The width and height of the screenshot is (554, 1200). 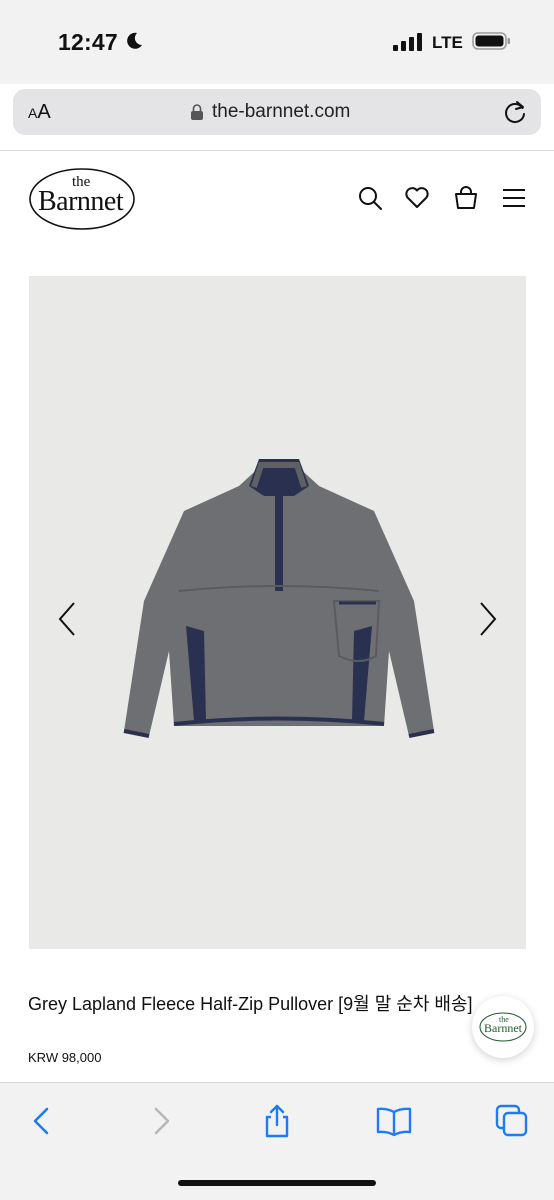 What do you see at coordinates (67, 619) in the screenshot?
I see `carousel-prev-button` at bounding box center [67, 619].